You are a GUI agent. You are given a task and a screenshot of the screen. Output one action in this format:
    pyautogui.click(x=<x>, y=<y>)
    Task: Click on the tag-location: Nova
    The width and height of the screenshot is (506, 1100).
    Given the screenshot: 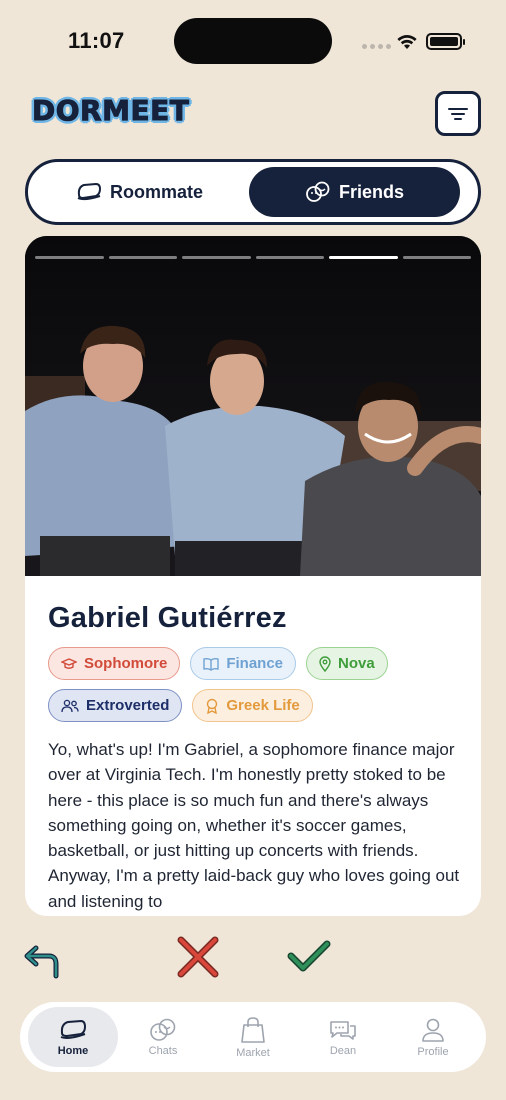 What is the action you would take?
    pyautogui.click(x=347, y=663)
    